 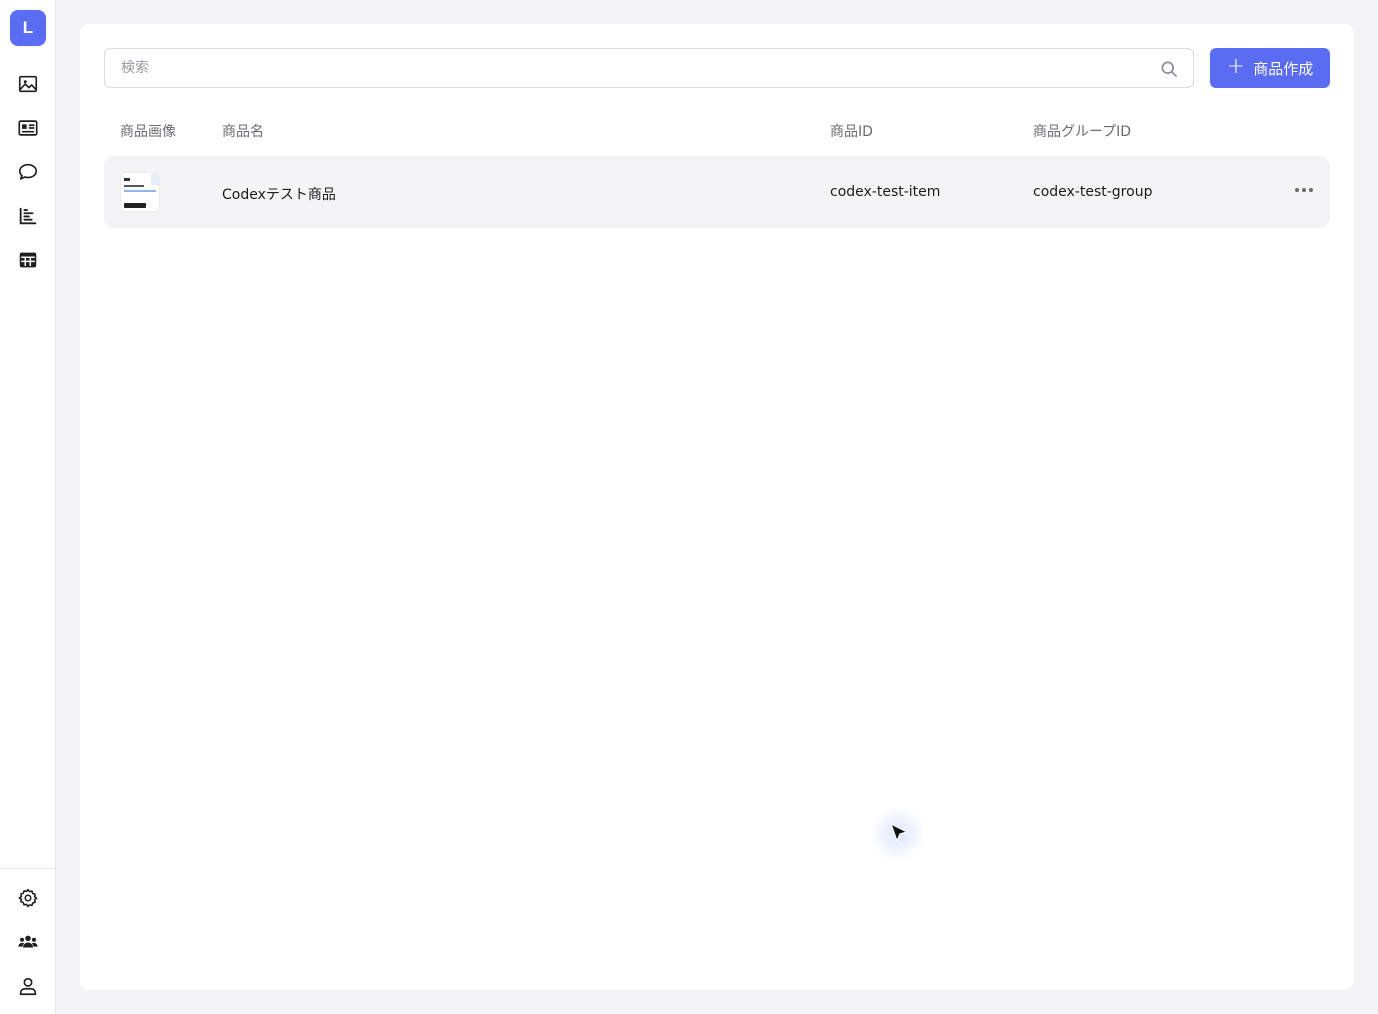 What do you see at coordinates (27, 868) in the screenshot?
I see `sidebar-divider` at bounding box center [27, 868].